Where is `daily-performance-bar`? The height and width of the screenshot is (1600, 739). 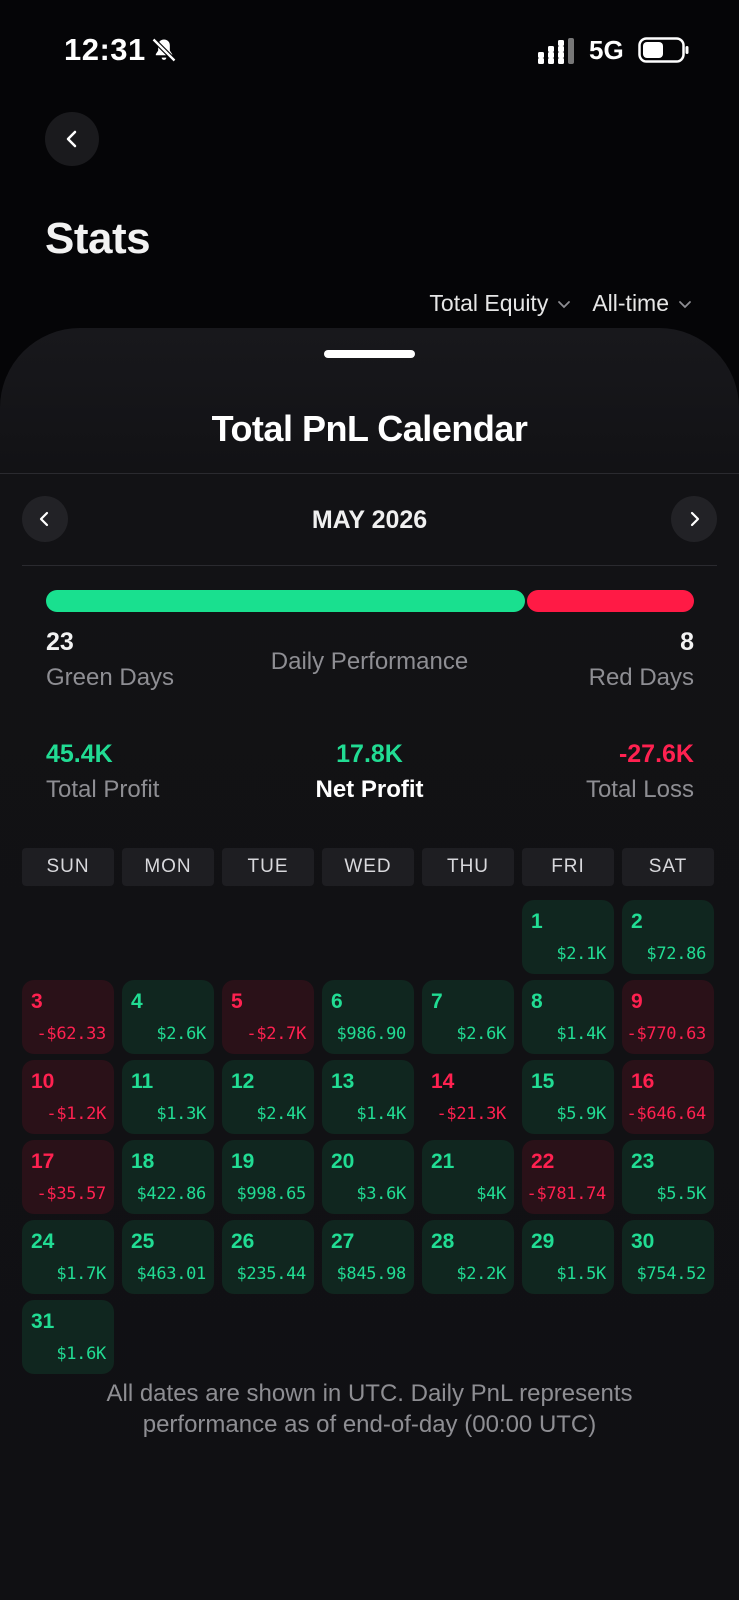
daily-performance-bar is located at coordinates (370, 601).